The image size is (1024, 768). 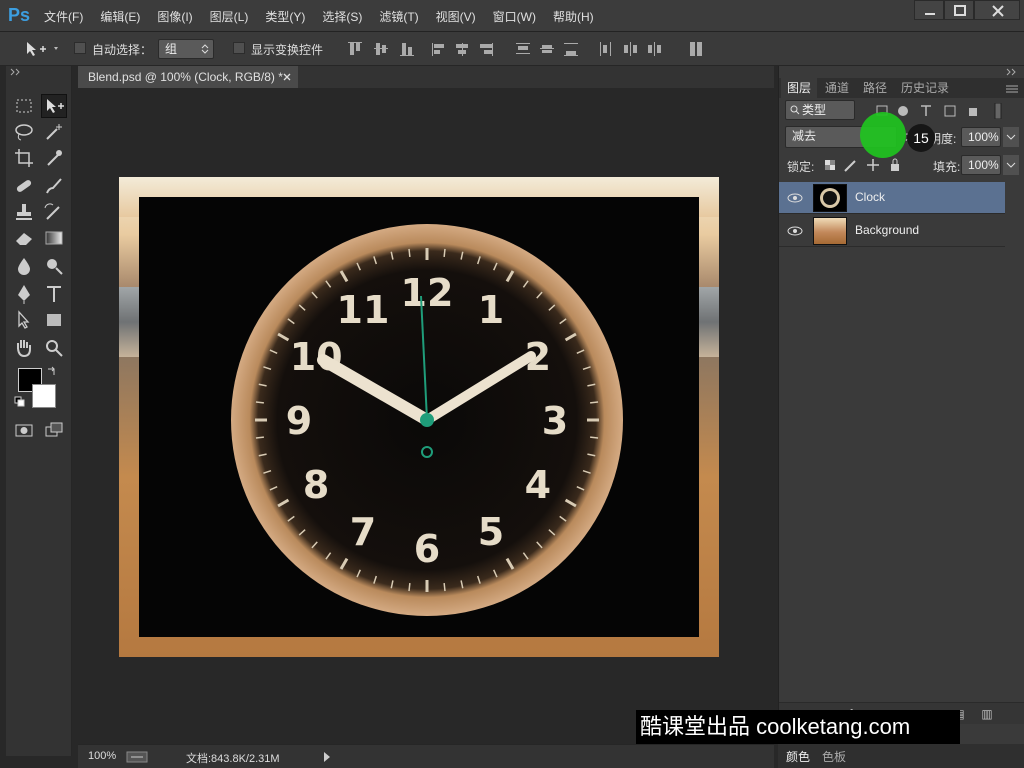 I want to click on droplet-icon, so click(x=24, y=266).